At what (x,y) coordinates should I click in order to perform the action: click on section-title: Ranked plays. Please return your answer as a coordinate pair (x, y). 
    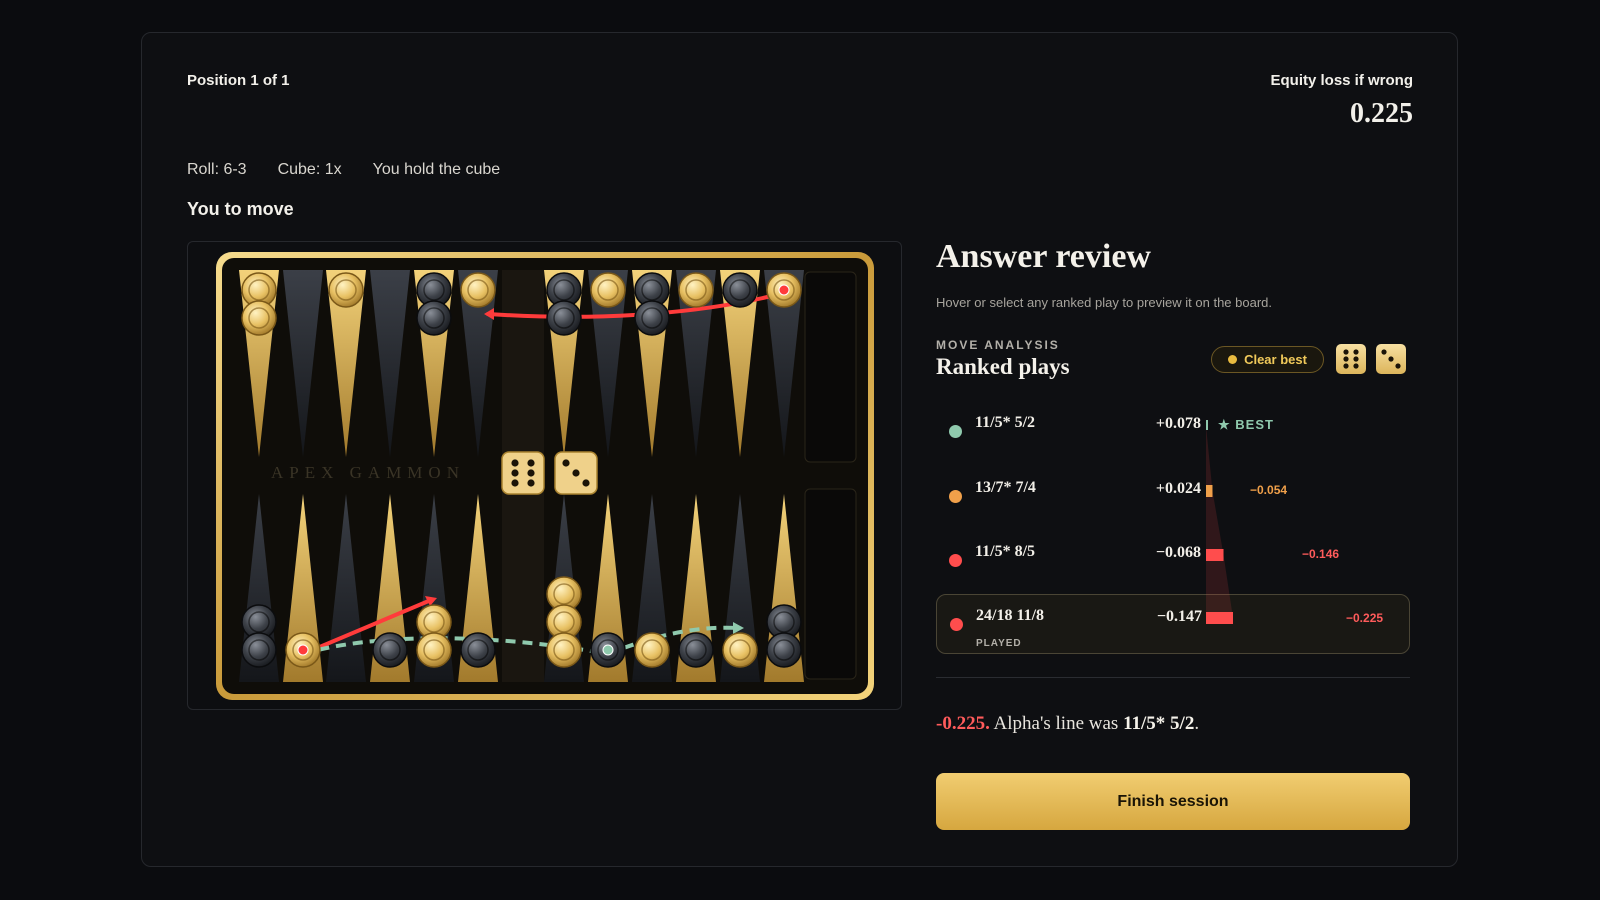
    Looking at the image, I should click on (1003, 366).